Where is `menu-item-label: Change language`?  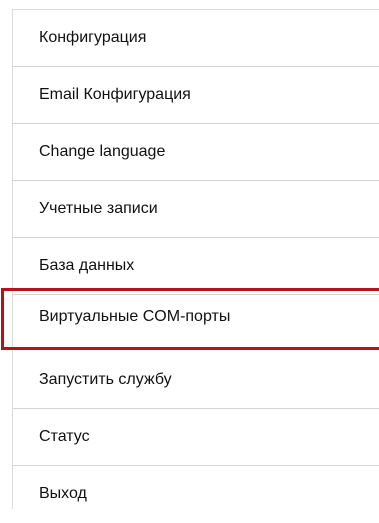 menu-item-label: Change language is located at coordinates (102, 151).